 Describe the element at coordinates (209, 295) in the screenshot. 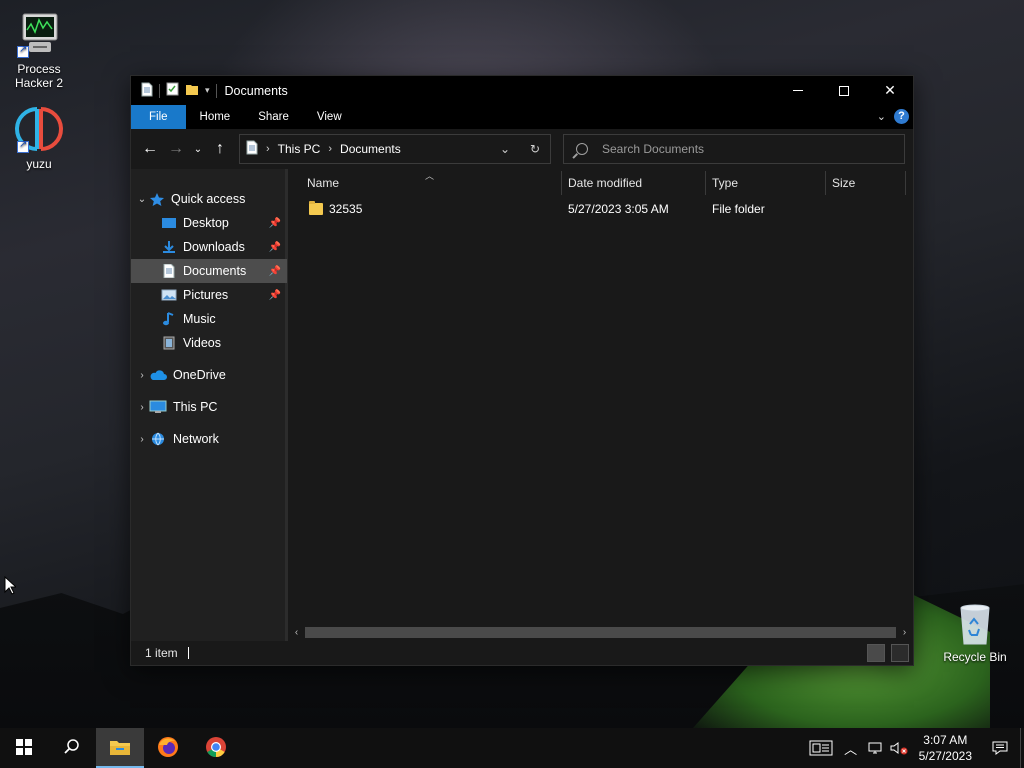

I see `nav-item-pictures: Pictures 📌` at that location.